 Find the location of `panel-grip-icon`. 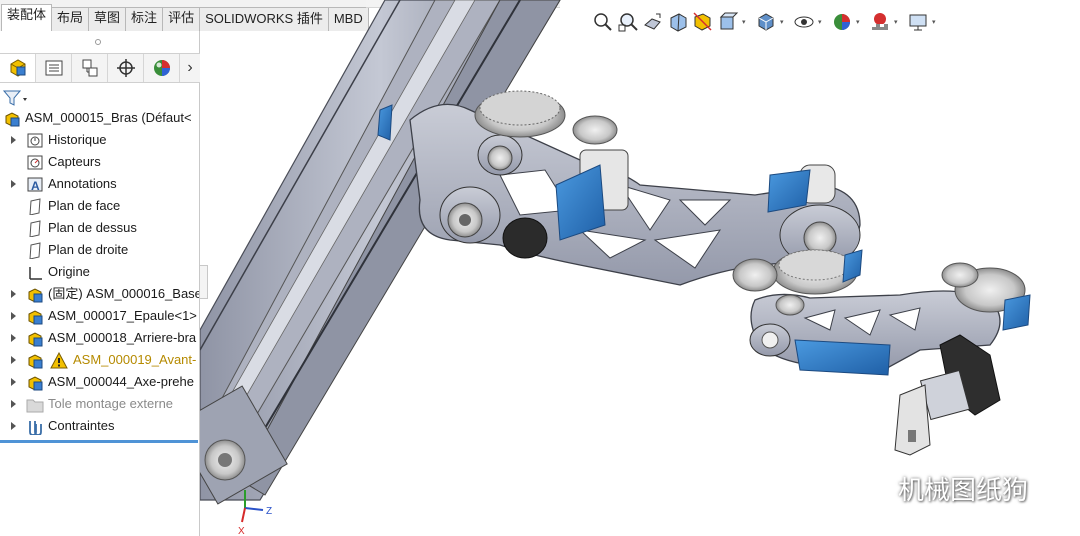

panel-grip-icon is located at coordinates (98, 42).